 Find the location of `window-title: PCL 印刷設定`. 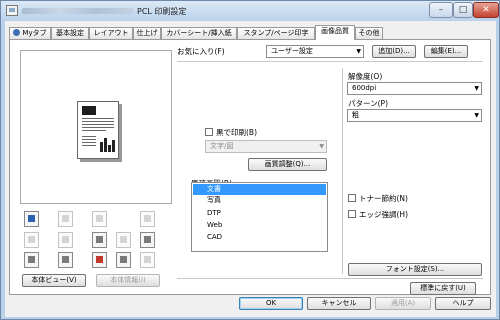

window-title: PCL 印刷設定 is located at coordinates (162, 11).